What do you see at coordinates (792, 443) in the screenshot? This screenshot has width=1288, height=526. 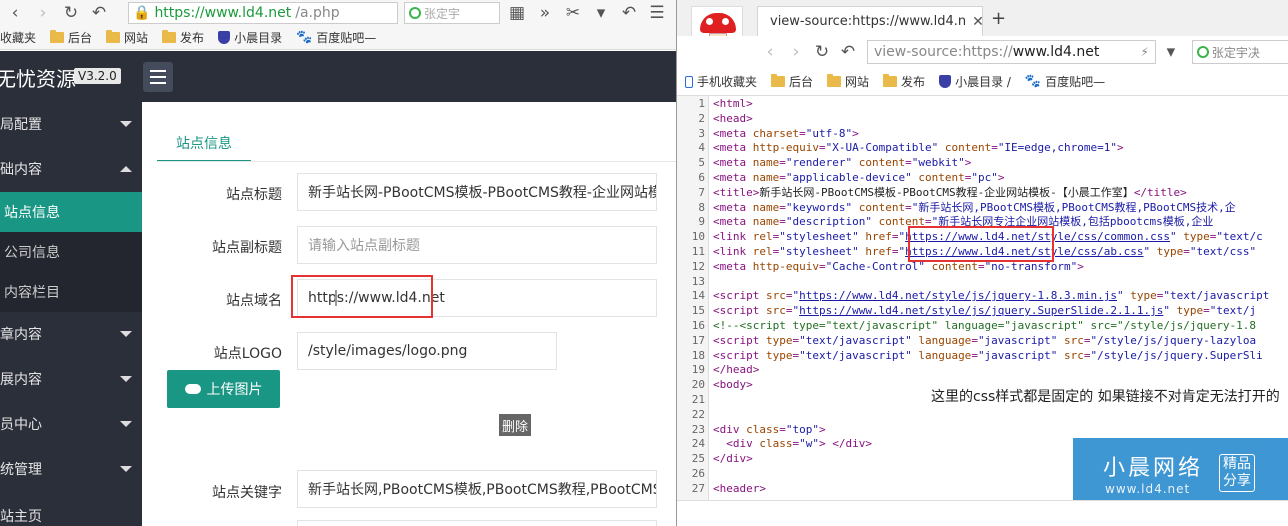 I see `source-line: <div class="w"> </div>` at bounding box center [792, 443].